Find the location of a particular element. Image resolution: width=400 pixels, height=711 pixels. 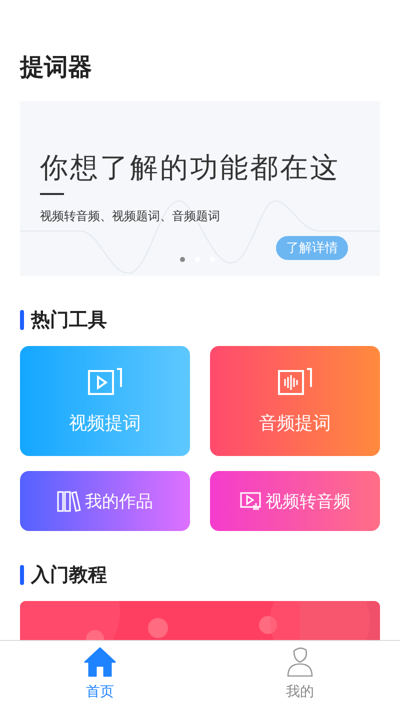

tool-tile: 视频提词 is located at coordinates (105, 401).